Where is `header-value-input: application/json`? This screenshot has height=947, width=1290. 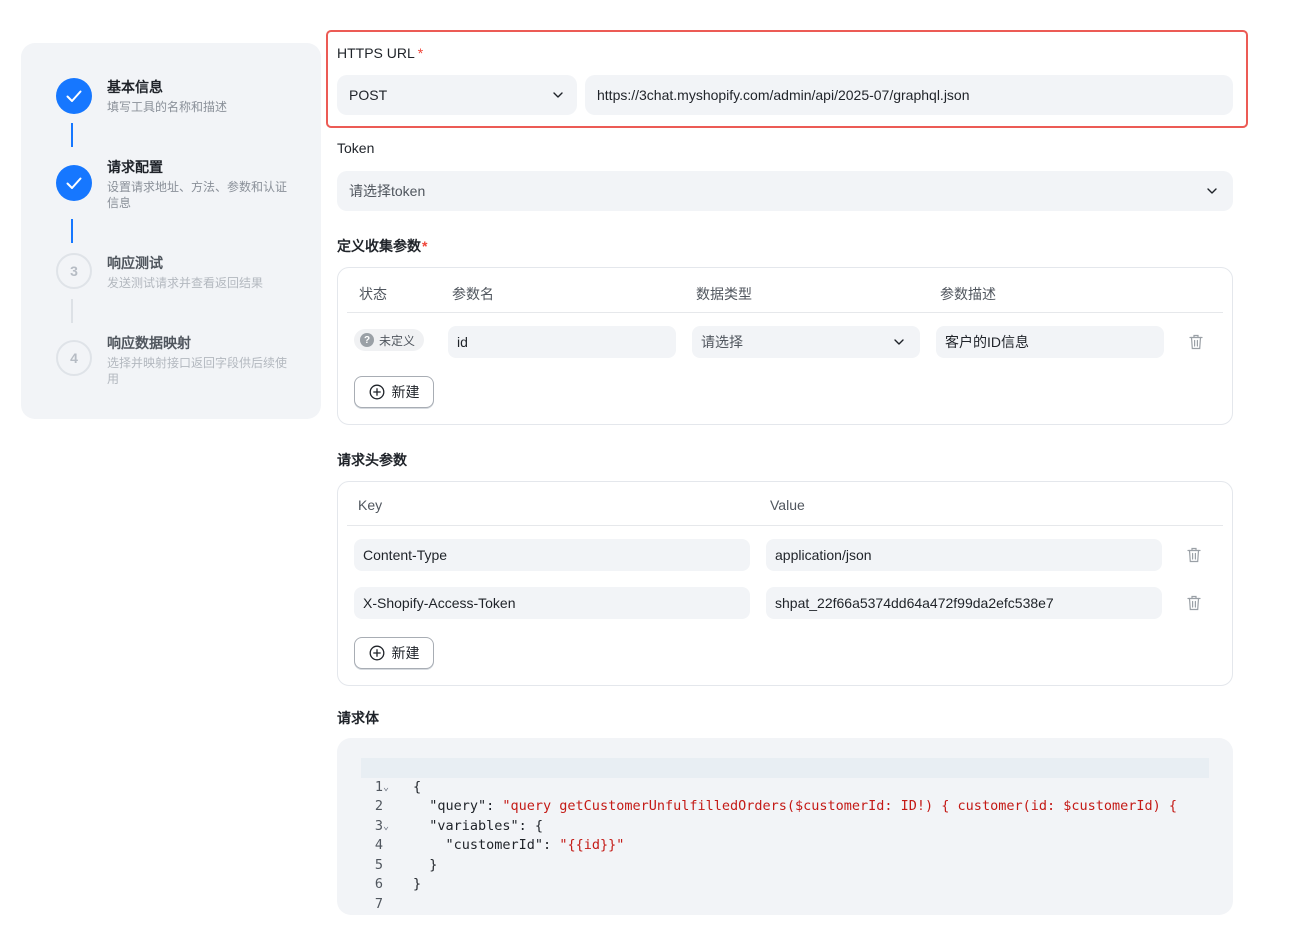
header-value-input: application/json is located at coordinates (964, 555).